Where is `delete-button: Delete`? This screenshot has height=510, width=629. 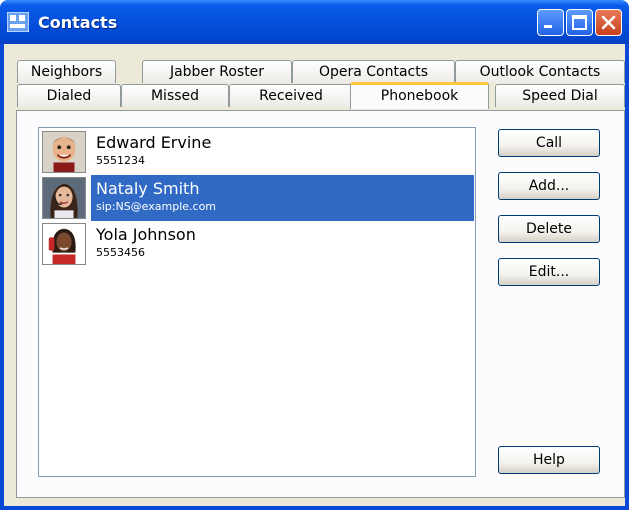 delete-button: Delete is located at coordinates (549, 229).